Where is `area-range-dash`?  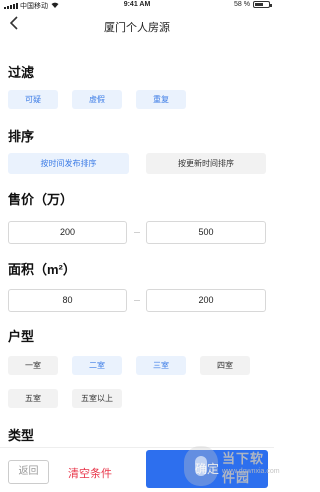
area-range-dash is located at coordinates (137, 300).